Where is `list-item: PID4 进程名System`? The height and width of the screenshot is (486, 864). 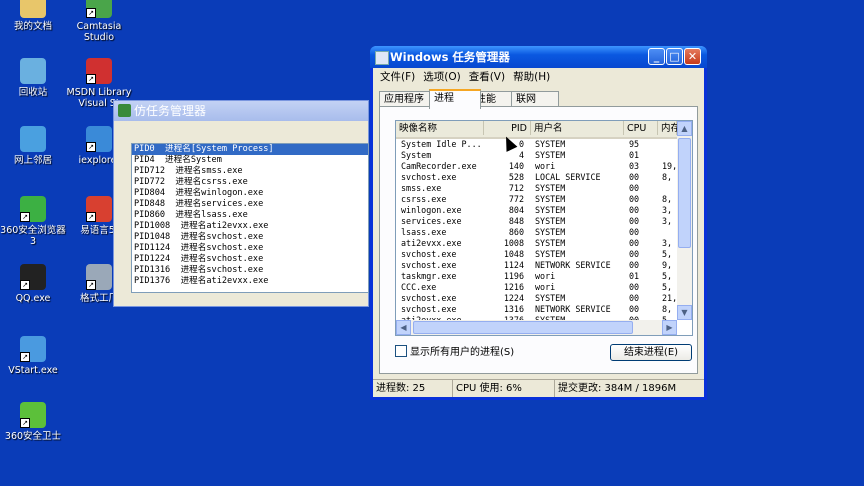
list-item: PID4 进程名System is located at coordinates (250, 160).